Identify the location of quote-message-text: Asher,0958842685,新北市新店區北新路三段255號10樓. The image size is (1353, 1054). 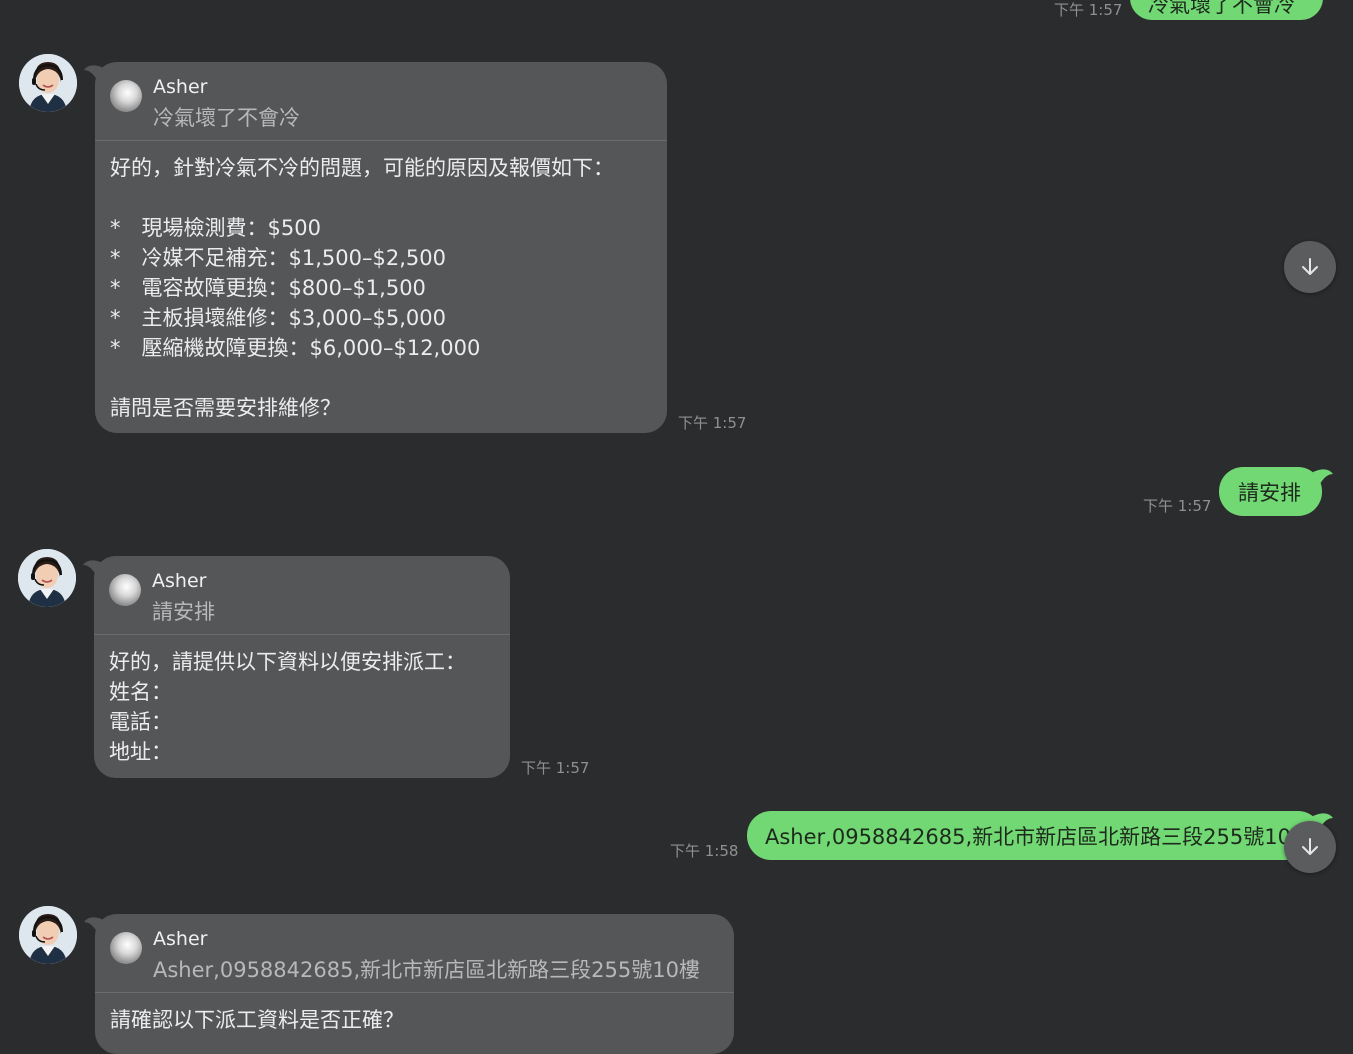
(426, 970).